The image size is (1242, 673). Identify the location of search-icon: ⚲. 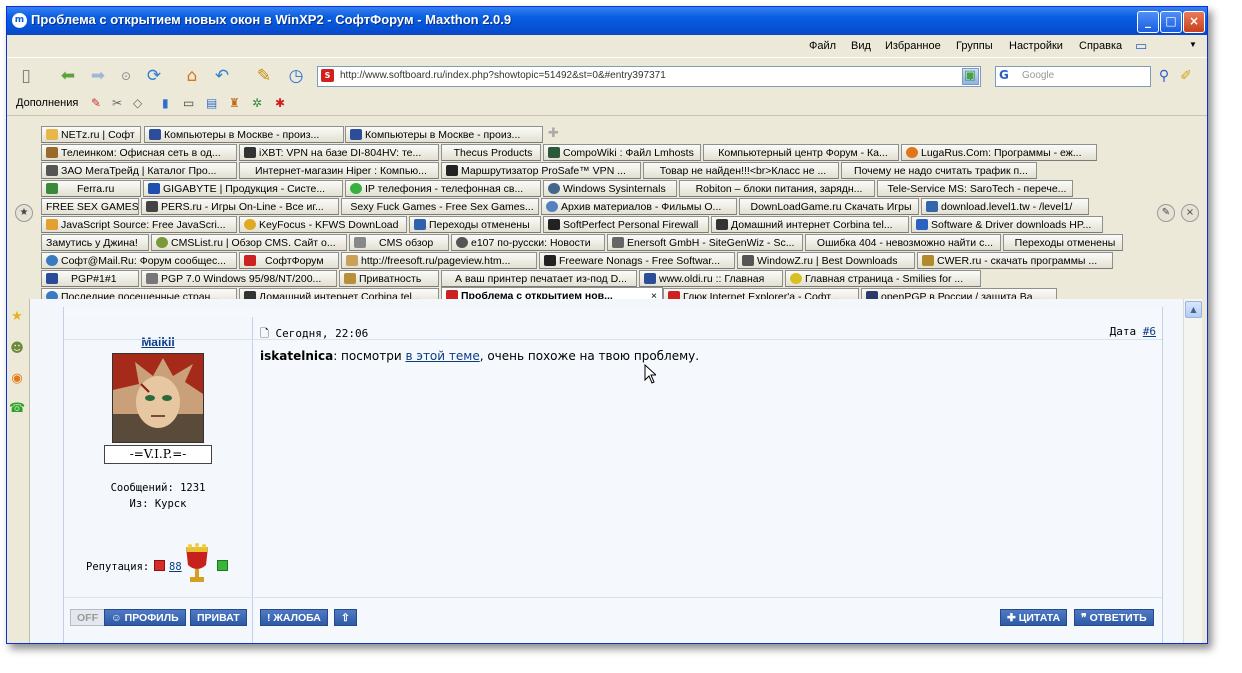
(1164, 76).